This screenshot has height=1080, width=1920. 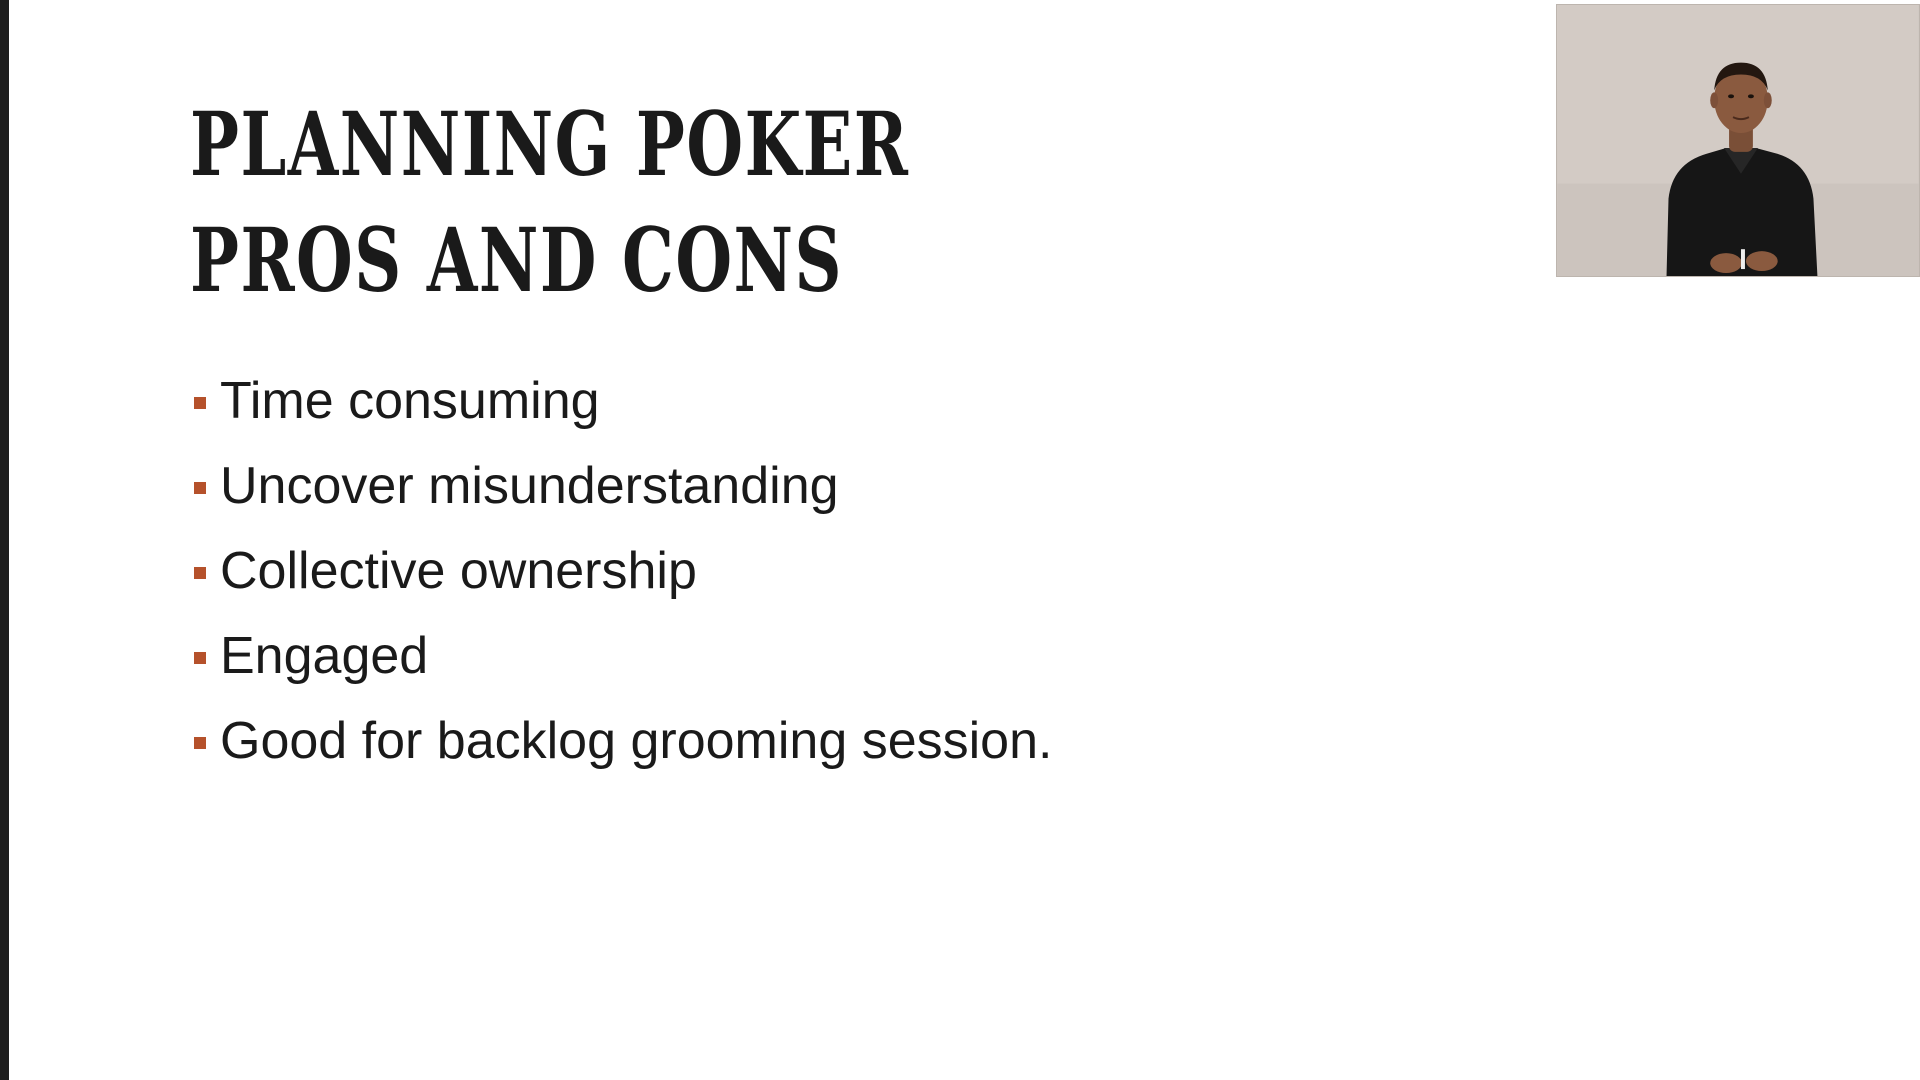 What do you see at coordinates (549, 202) in the screenshot?
I see `slide-title: PLANNING POKER PROS AND CONS` at bounding box center [549, 202].